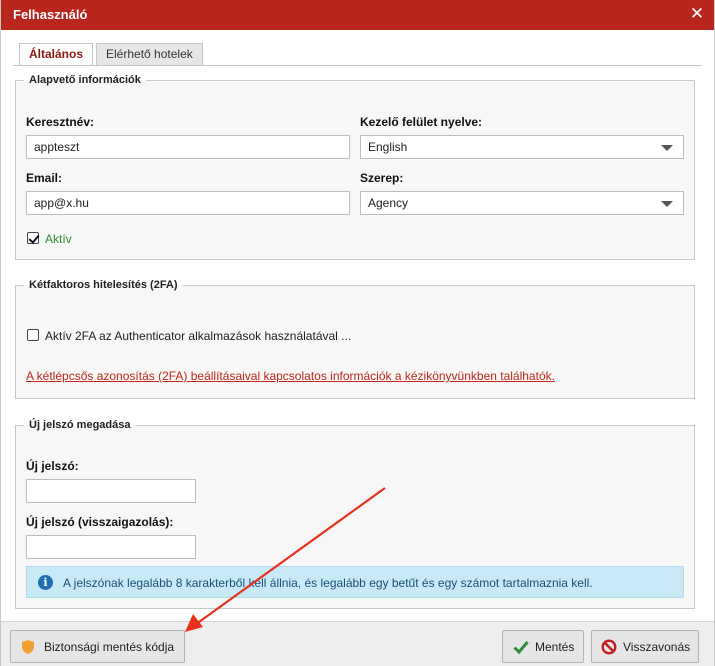 The image size is (715, 666). Describe the element at coordinates (33, 238) in the screenshot. I see `active-checkbox` at that location.